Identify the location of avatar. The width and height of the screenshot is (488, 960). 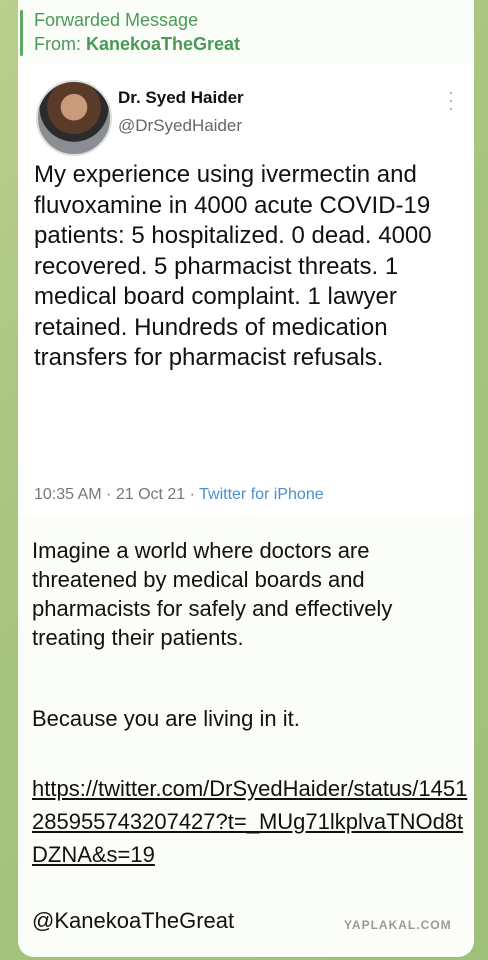
(74, 118).